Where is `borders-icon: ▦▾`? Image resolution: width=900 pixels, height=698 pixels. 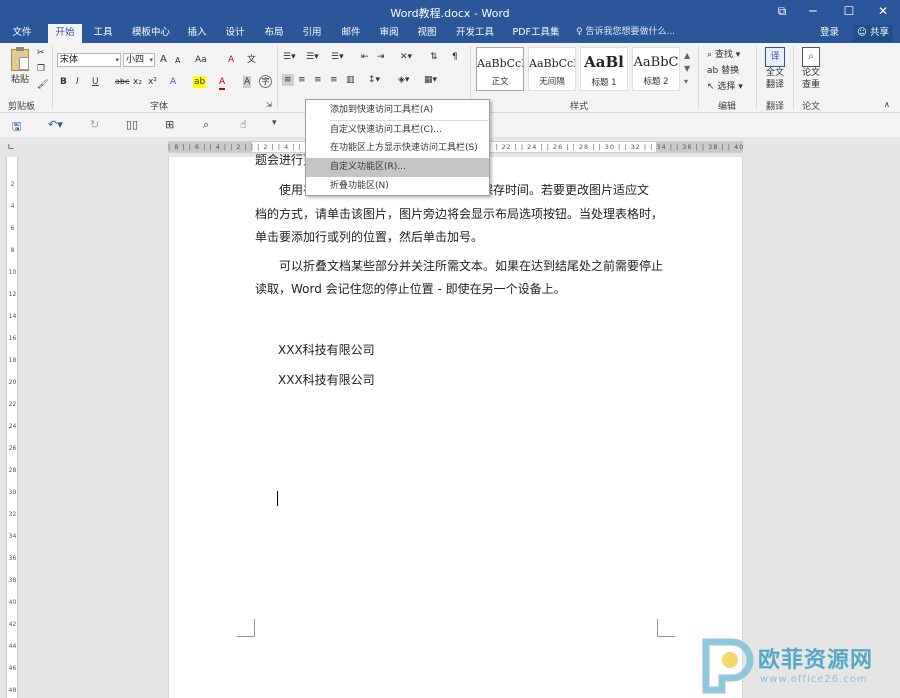 borders-icon: ▦▾ is located at coordinates (430, 80).